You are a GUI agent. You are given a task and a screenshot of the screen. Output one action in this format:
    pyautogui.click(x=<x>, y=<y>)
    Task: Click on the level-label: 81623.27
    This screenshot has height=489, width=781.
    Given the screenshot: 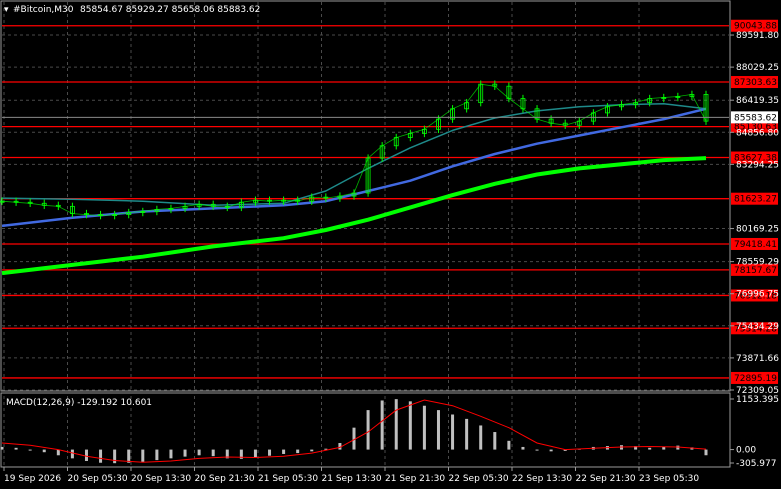 What is the action you would take?
    pyautogui.click(x=755, y=200)
    